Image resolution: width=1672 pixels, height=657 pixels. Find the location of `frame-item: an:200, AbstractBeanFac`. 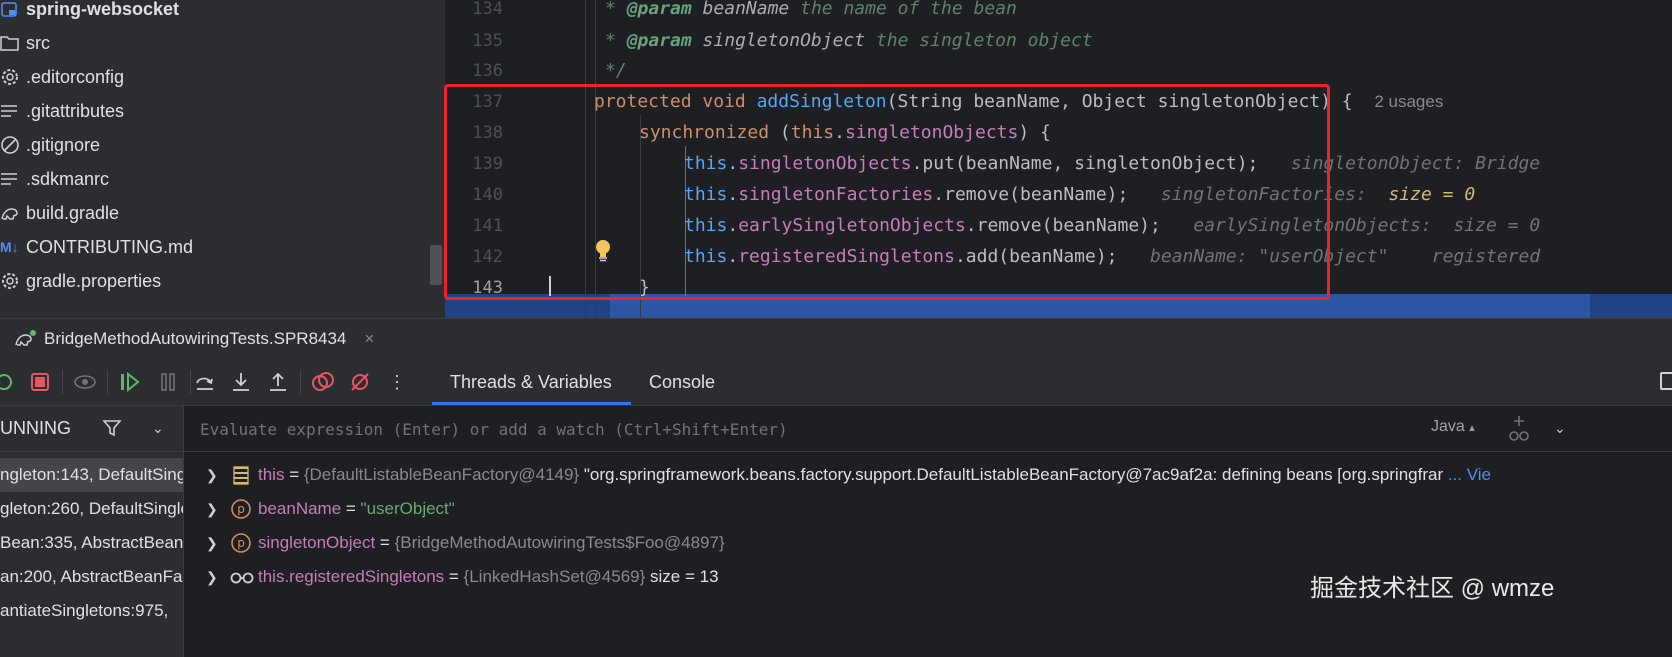

frame-item: an:200, AbstractBeanFac is located at coordinates (91, 577).